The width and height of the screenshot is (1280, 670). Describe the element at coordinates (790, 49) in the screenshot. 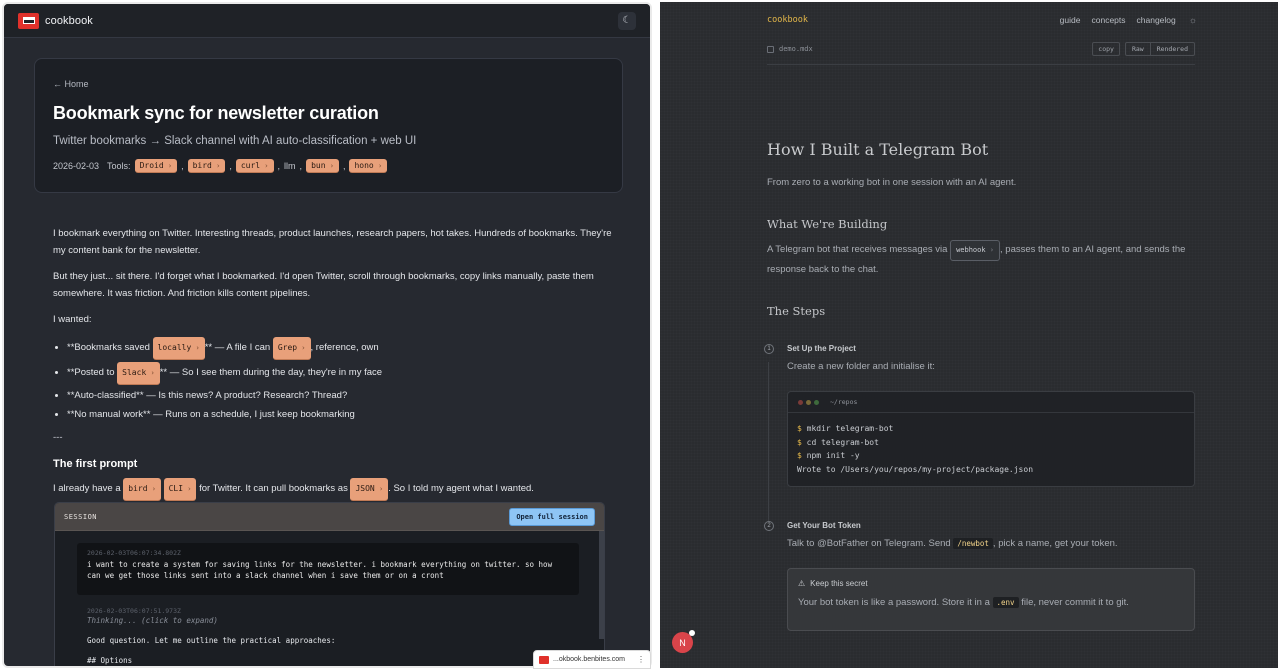

I see `file-label: demo.mdx` at that location.